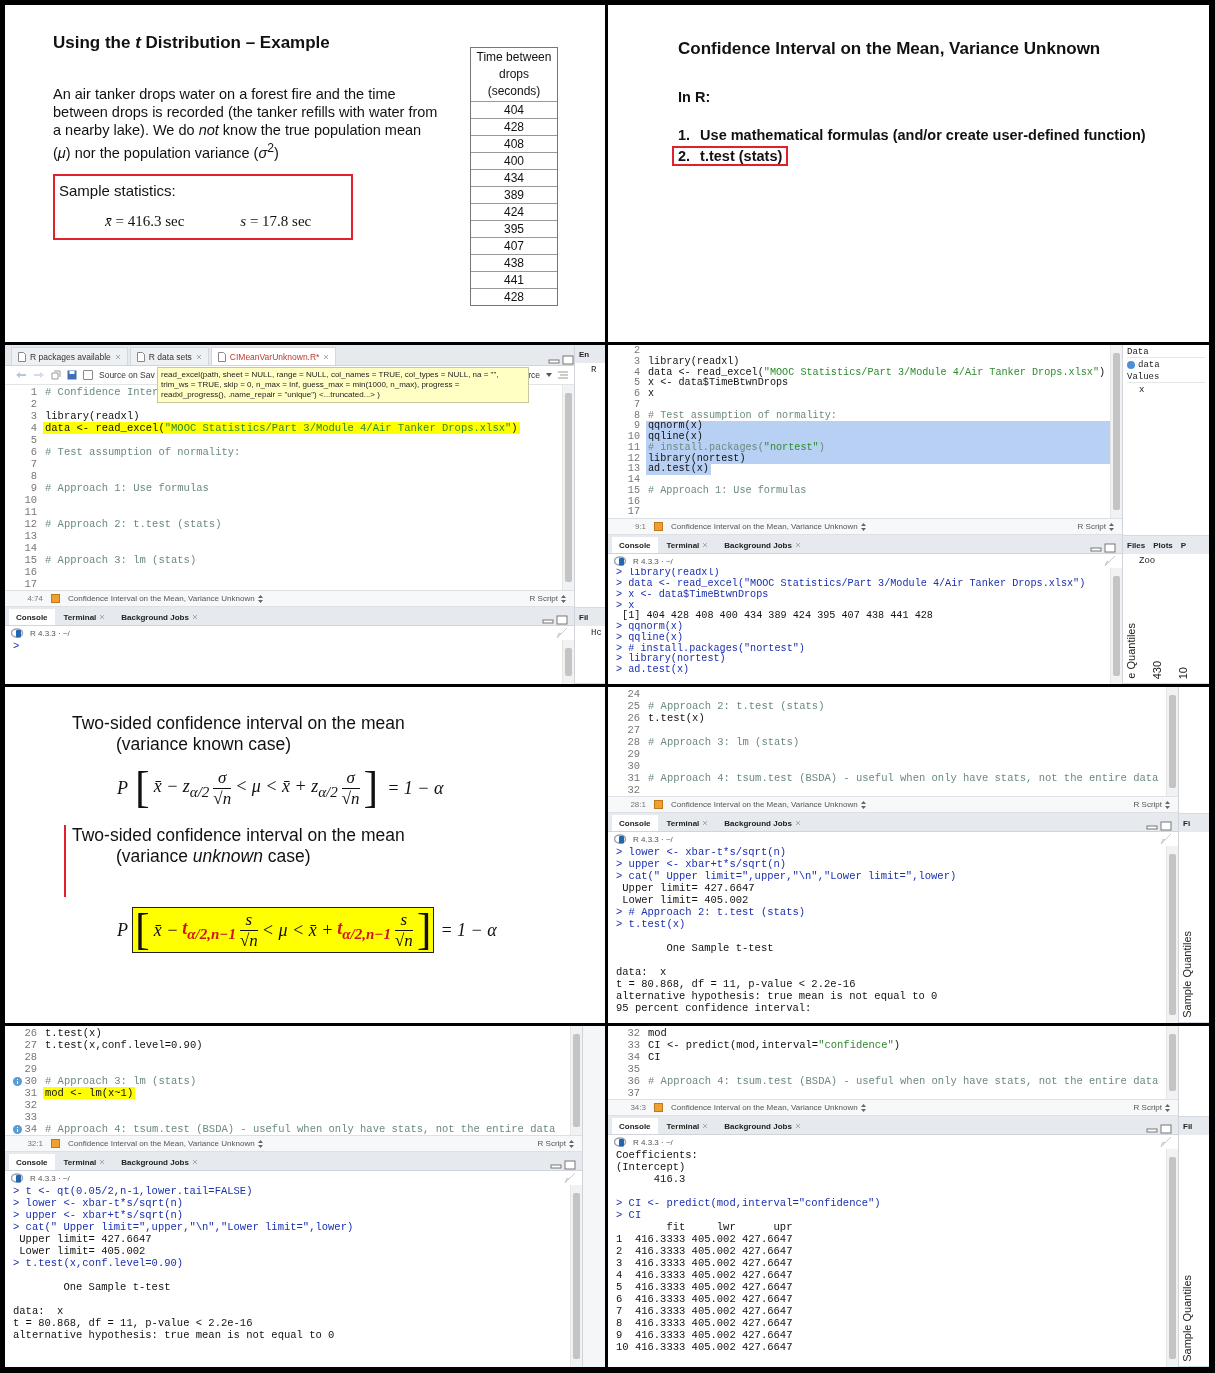  What do you see at coordinates (633, 469) in the screenshot?
I see `line-number: 13` at bounding box center [633, 469].